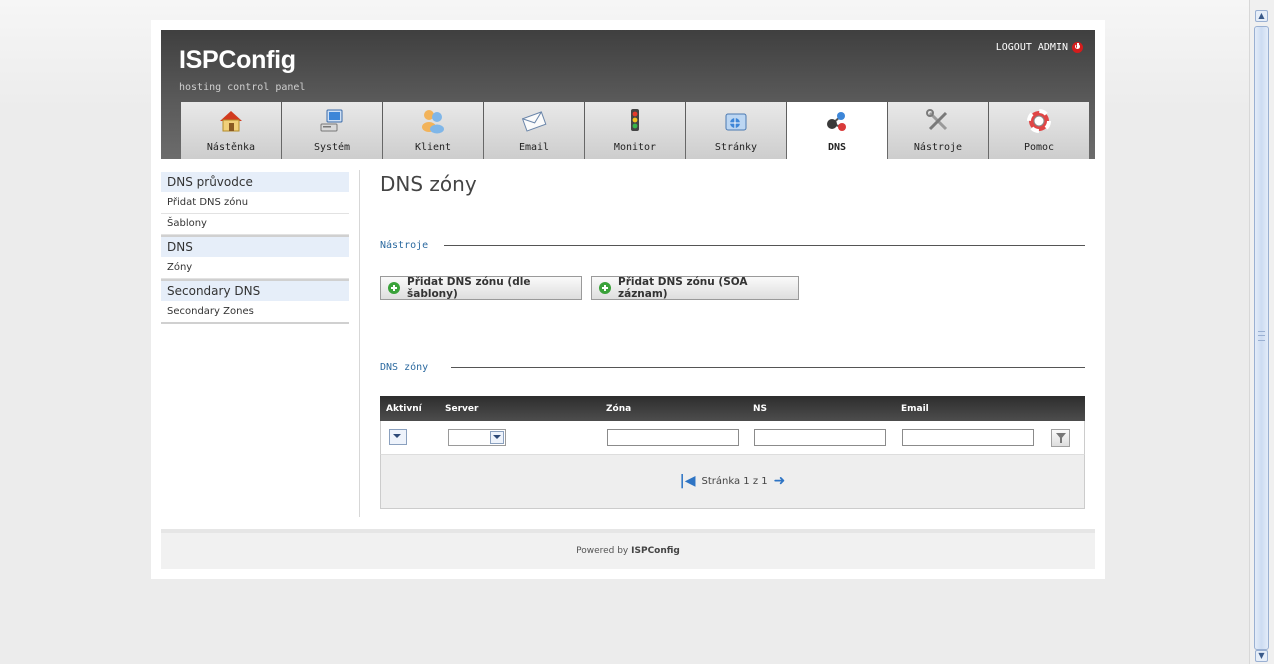 This screenshot has width=1274, height=664. Describe the element at coordinates (655, 551) in the screenshot. I see `footer-brand: ISPConfig` at that location.